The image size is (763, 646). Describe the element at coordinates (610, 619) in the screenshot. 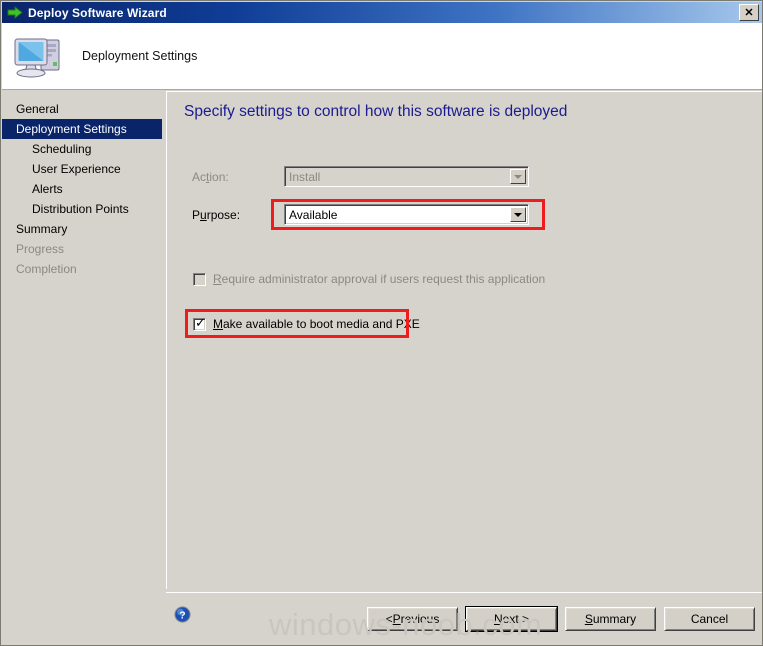

I see `summary-button: Summary` at that location.